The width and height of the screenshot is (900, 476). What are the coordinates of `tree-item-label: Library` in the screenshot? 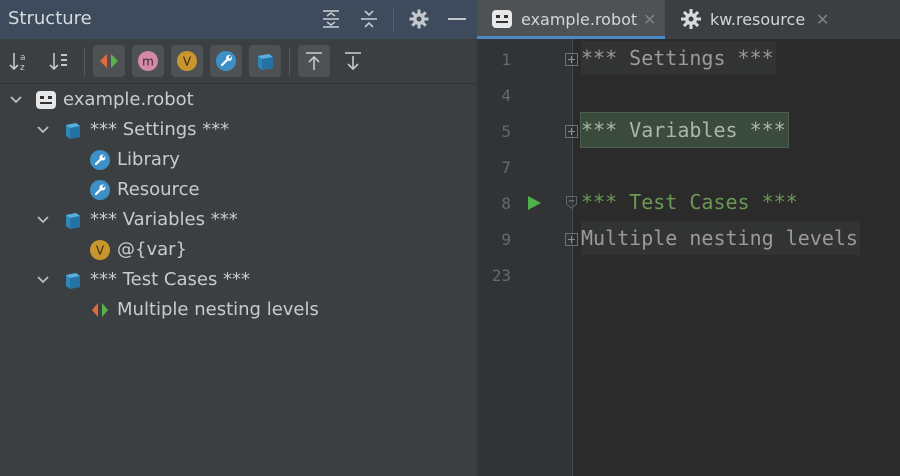 It's located at (148, 159).